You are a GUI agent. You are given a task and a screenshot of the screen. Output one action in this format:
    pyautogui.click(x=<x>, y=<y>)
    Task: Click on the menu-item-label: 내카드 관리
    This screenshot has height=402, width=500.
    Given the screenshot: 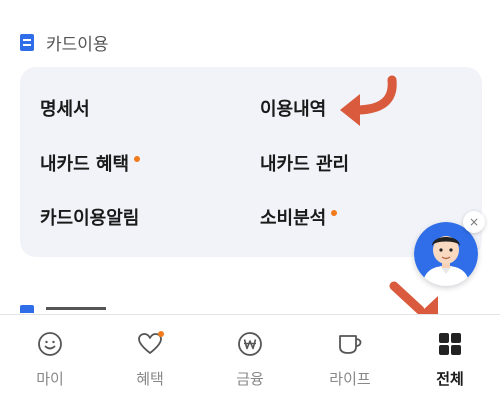 What is the action you would take?
    pyautogui.click(x=305, y=164)
    